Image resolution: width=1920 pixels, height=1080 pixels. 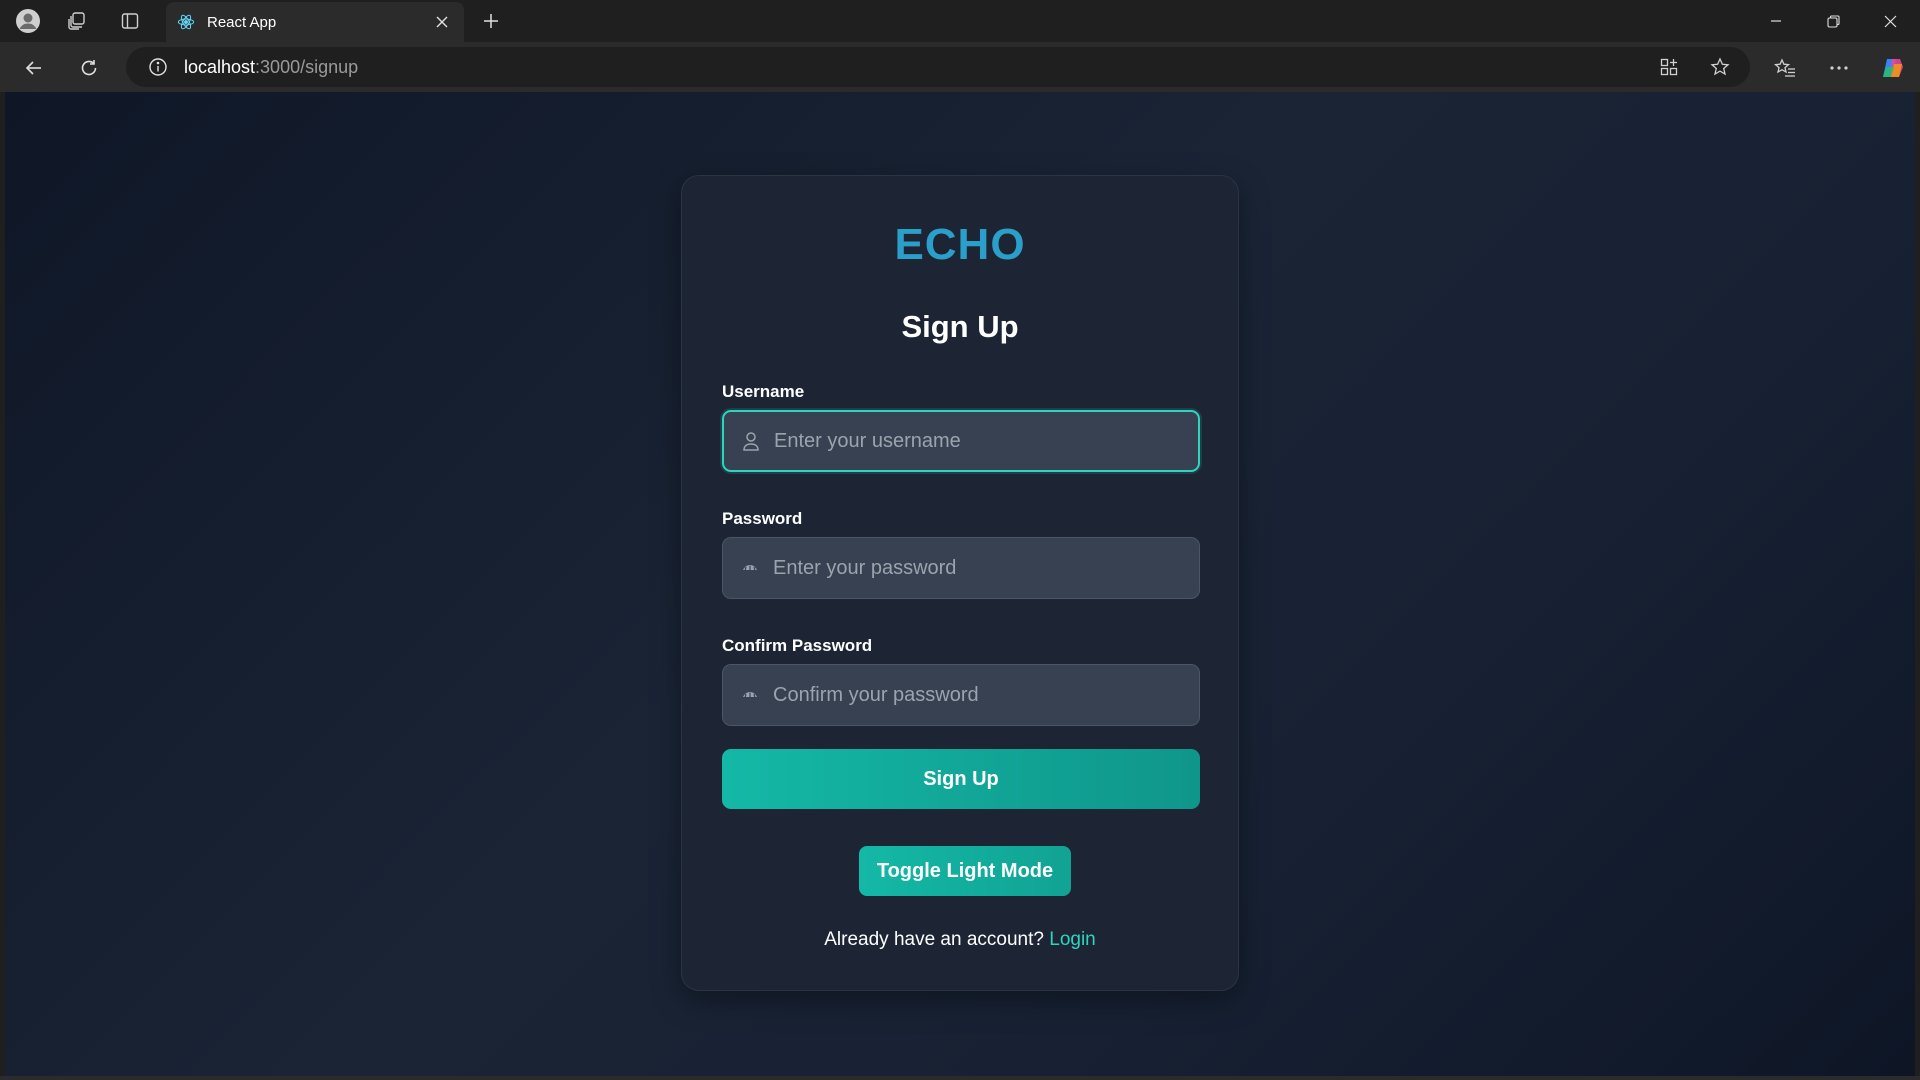 What do you see at coordinates (315, 22) in the screenshot?
I see `tab-react-app: React App` at bounding box center [315, 22].